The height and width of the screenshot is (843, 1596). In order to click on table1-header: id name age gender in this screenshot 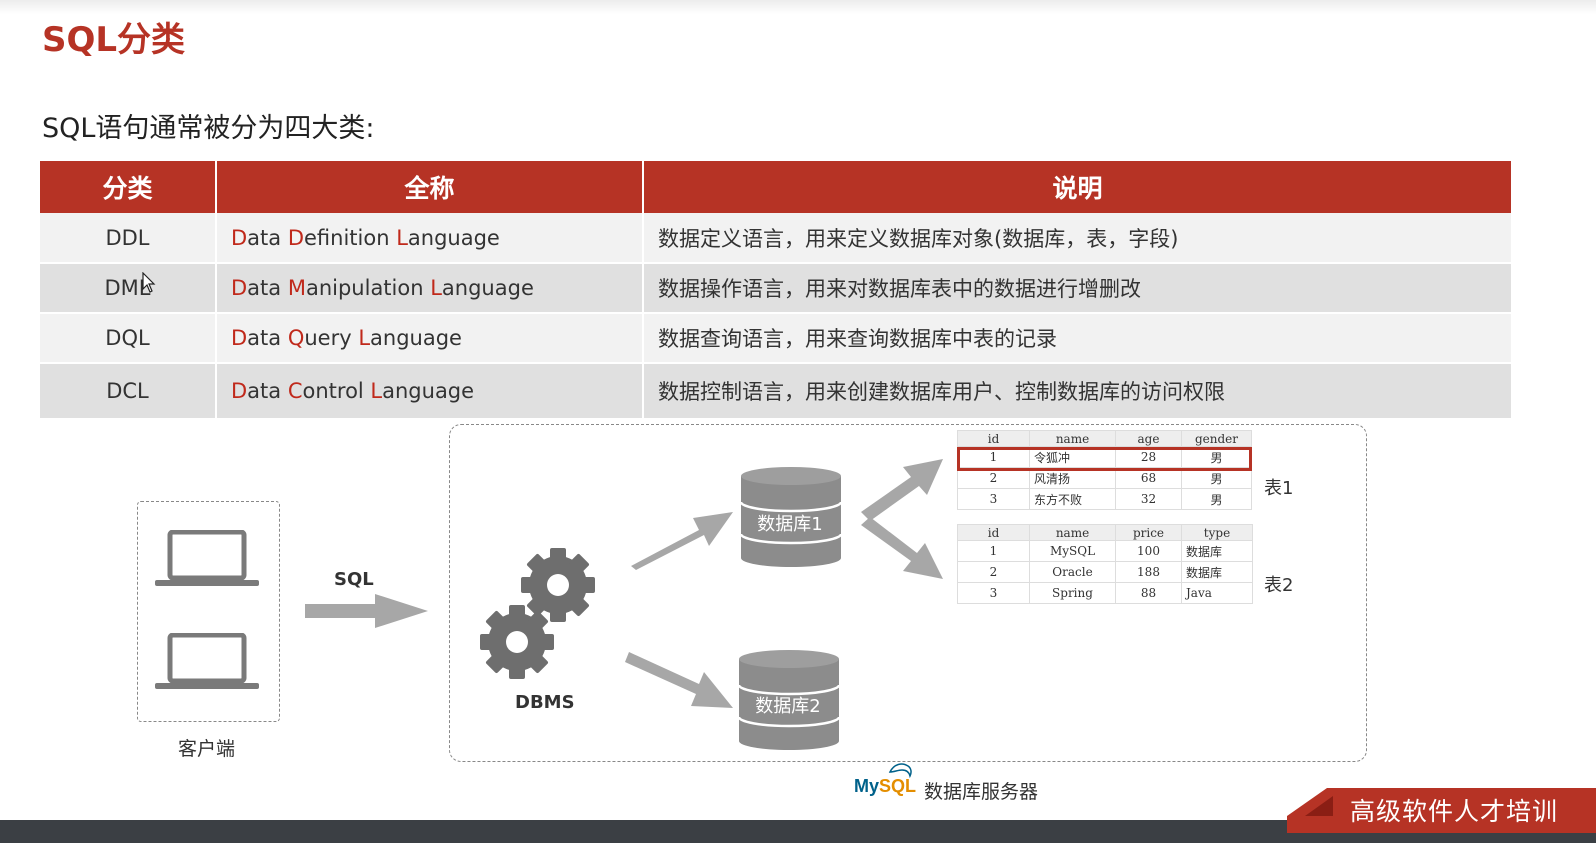, I will do `click(1104, 438)`.